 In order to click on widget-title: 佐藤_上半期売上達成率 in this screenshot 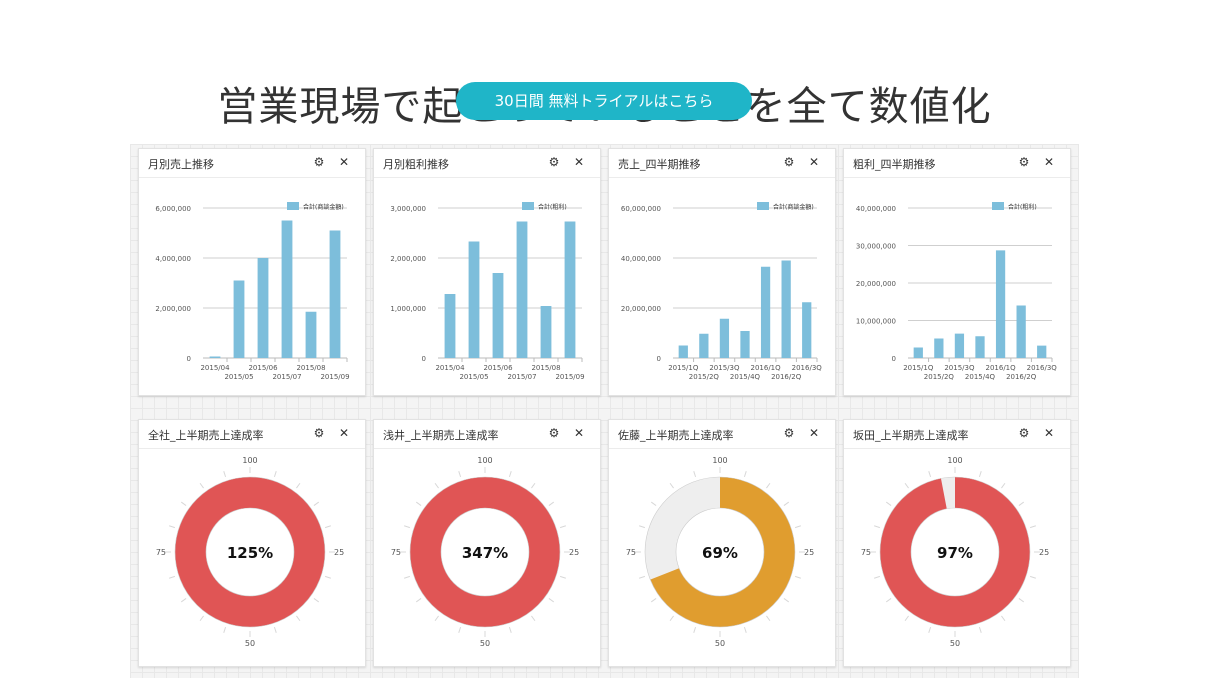, I will do `click(676, 435)`.